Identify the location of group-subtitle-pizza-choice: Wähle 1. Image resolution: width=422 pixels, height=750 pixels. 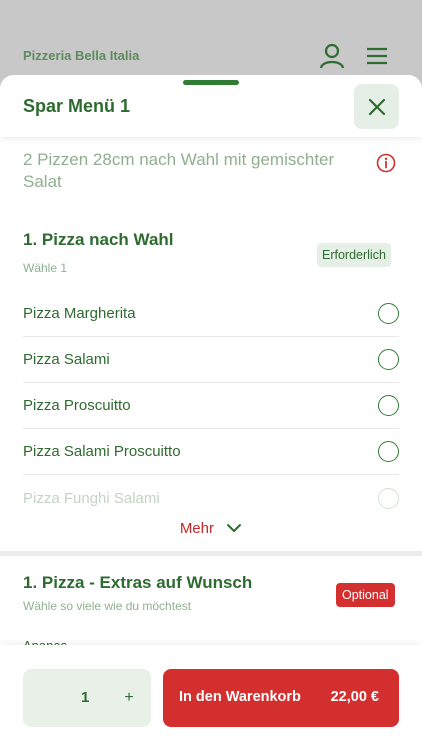
(45, 268).